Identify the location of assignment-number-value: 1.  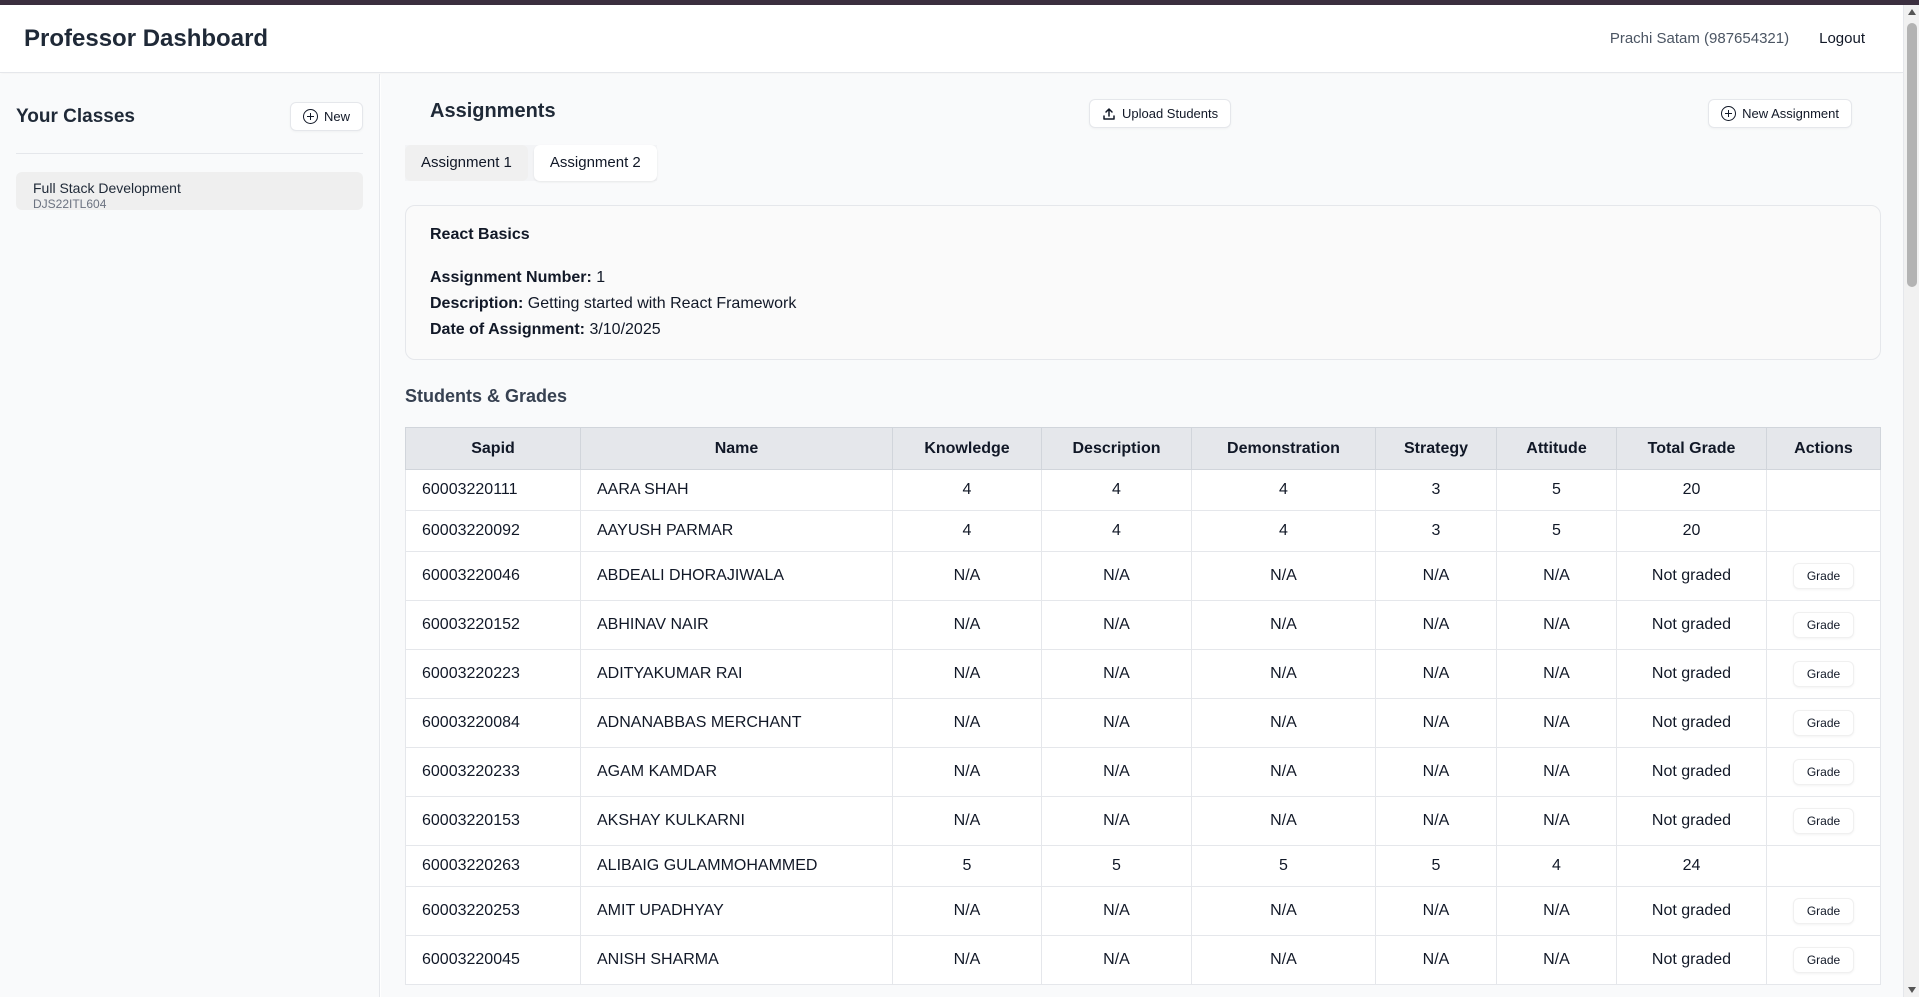
(601, 277).